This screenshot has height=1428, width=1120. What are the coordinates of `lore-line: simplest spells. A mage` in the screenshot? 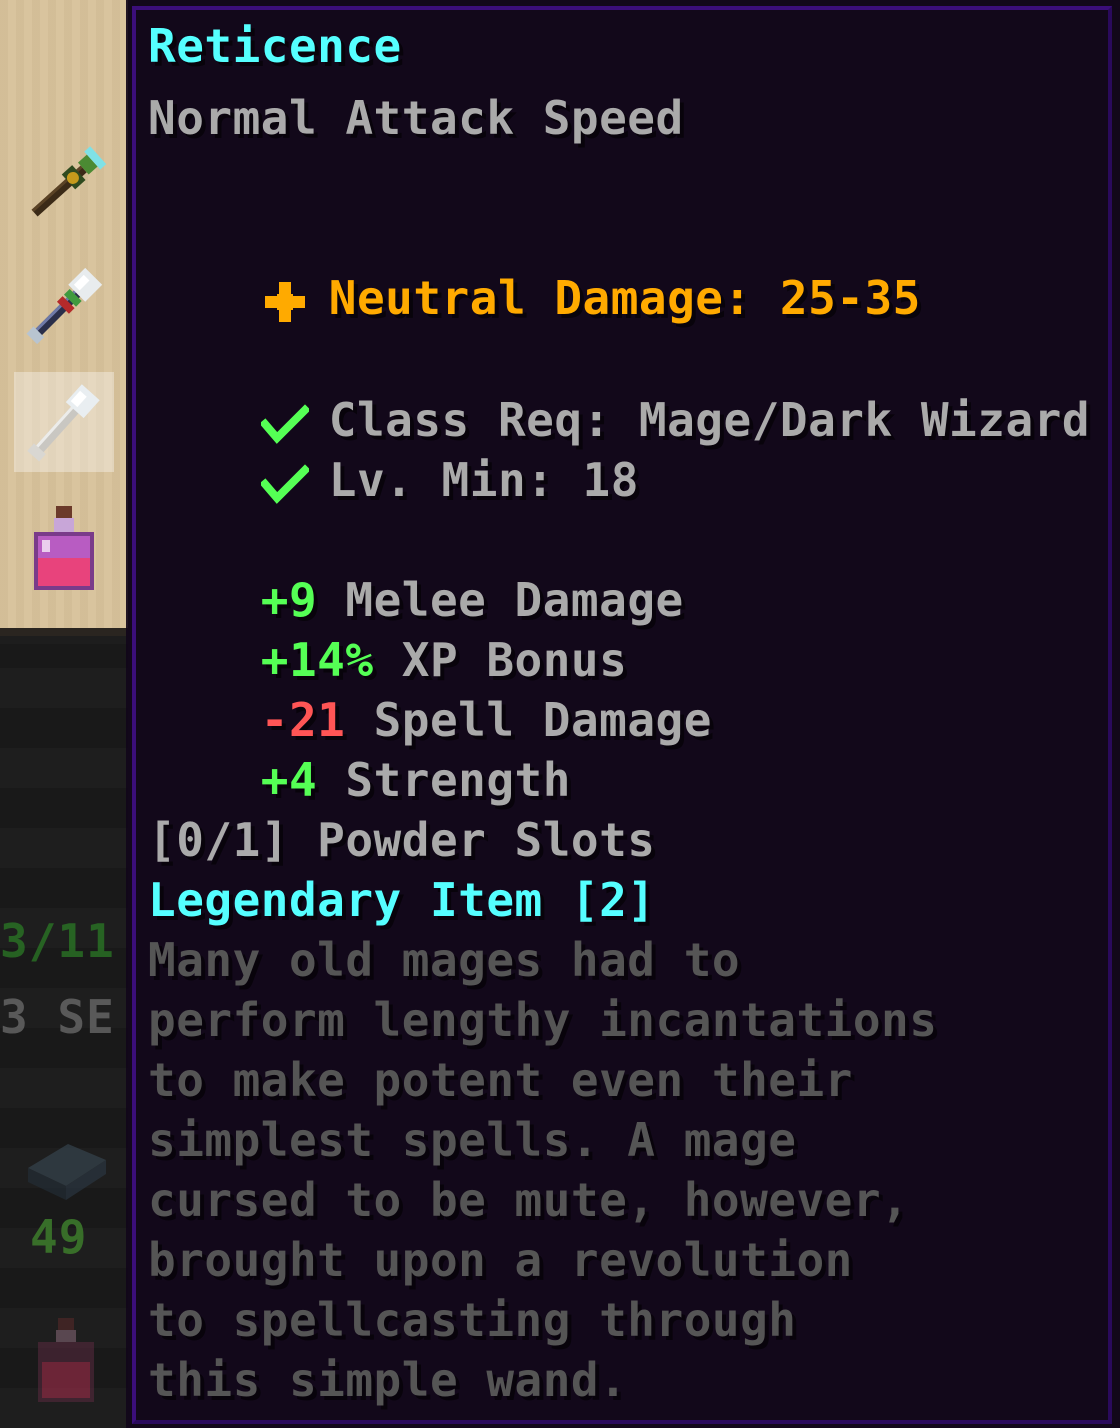 It's located at (472, 1140).